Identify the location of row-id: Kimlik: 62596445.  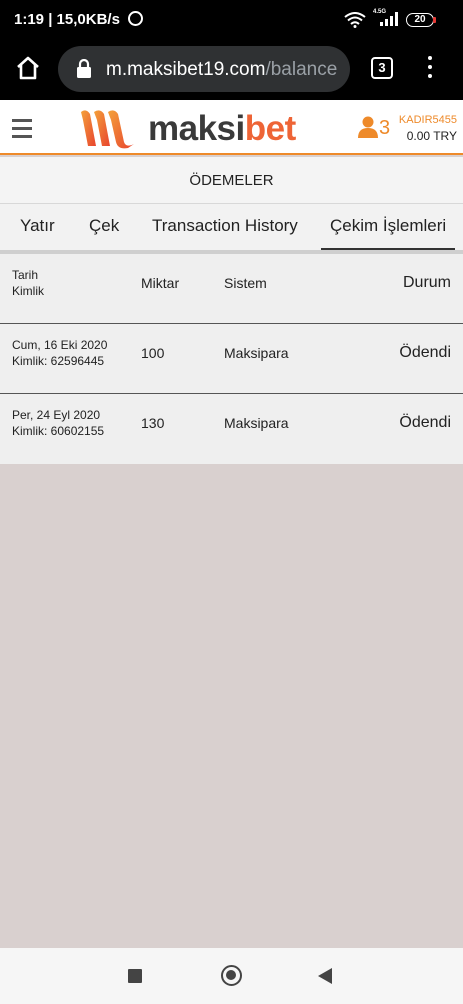
(58, 361).